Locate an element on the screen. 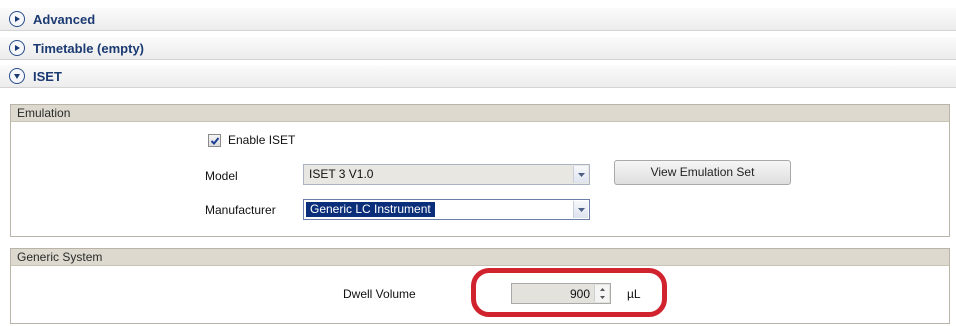 This screenshot has width=956, height=326. enable-iset-checkbox is located at coordinates (214, 140).